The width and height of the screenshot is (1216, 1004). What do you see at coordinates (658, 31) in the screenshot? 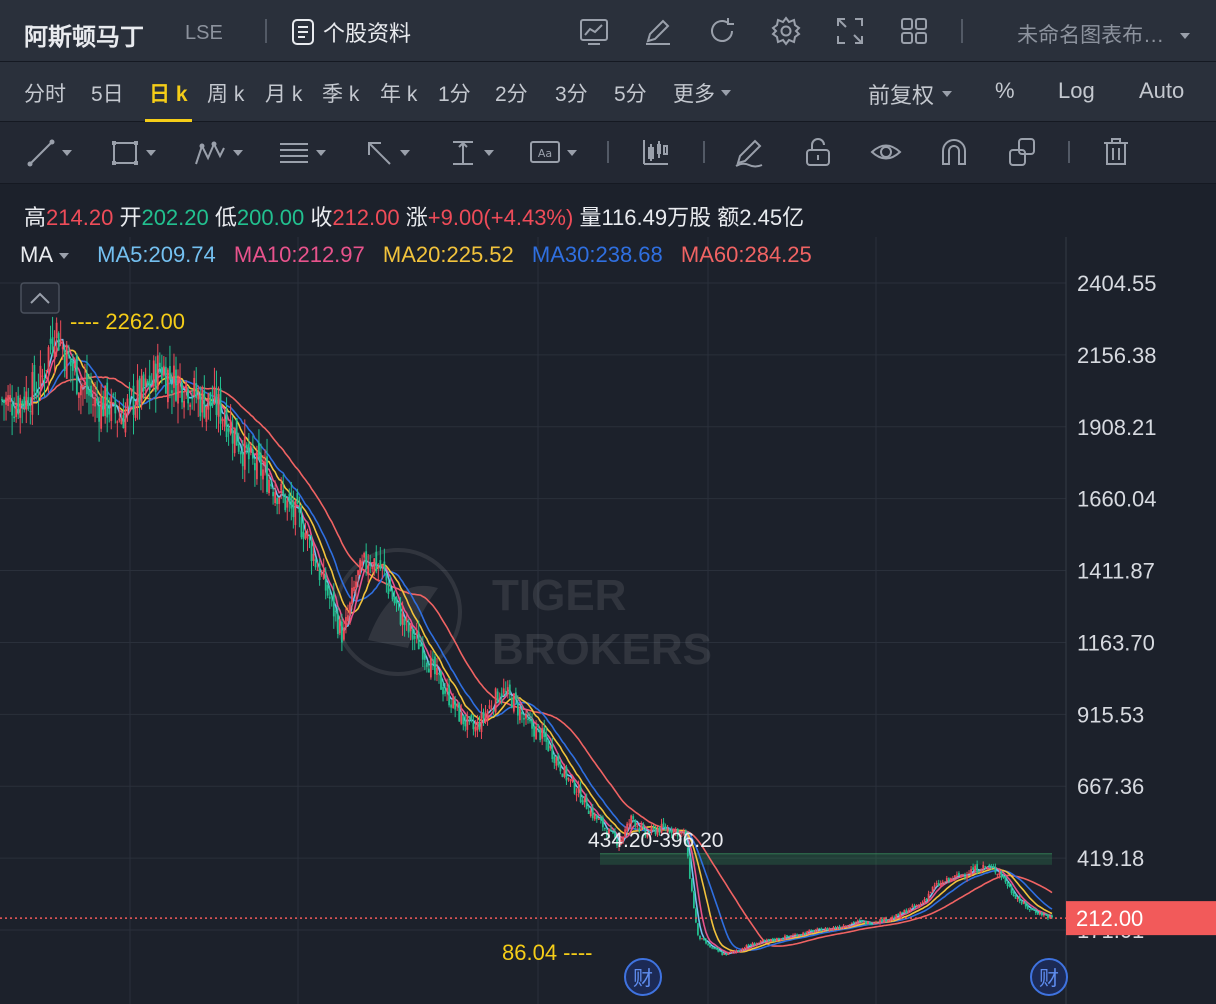
I see `edit-icon` at bounding box center [658, 31].